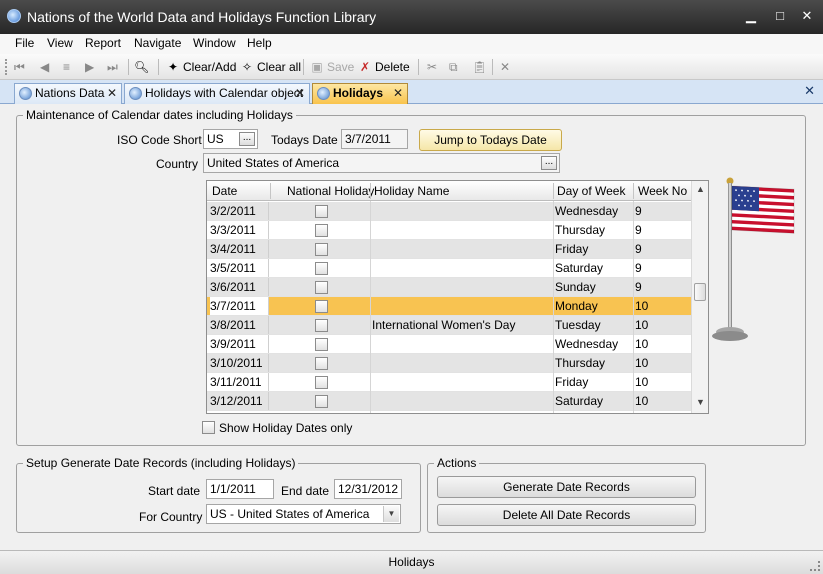 This screenshot has width=823, height=574. I want to click on table-row: 3/4/2011 Friday 9, so click(449, 249).